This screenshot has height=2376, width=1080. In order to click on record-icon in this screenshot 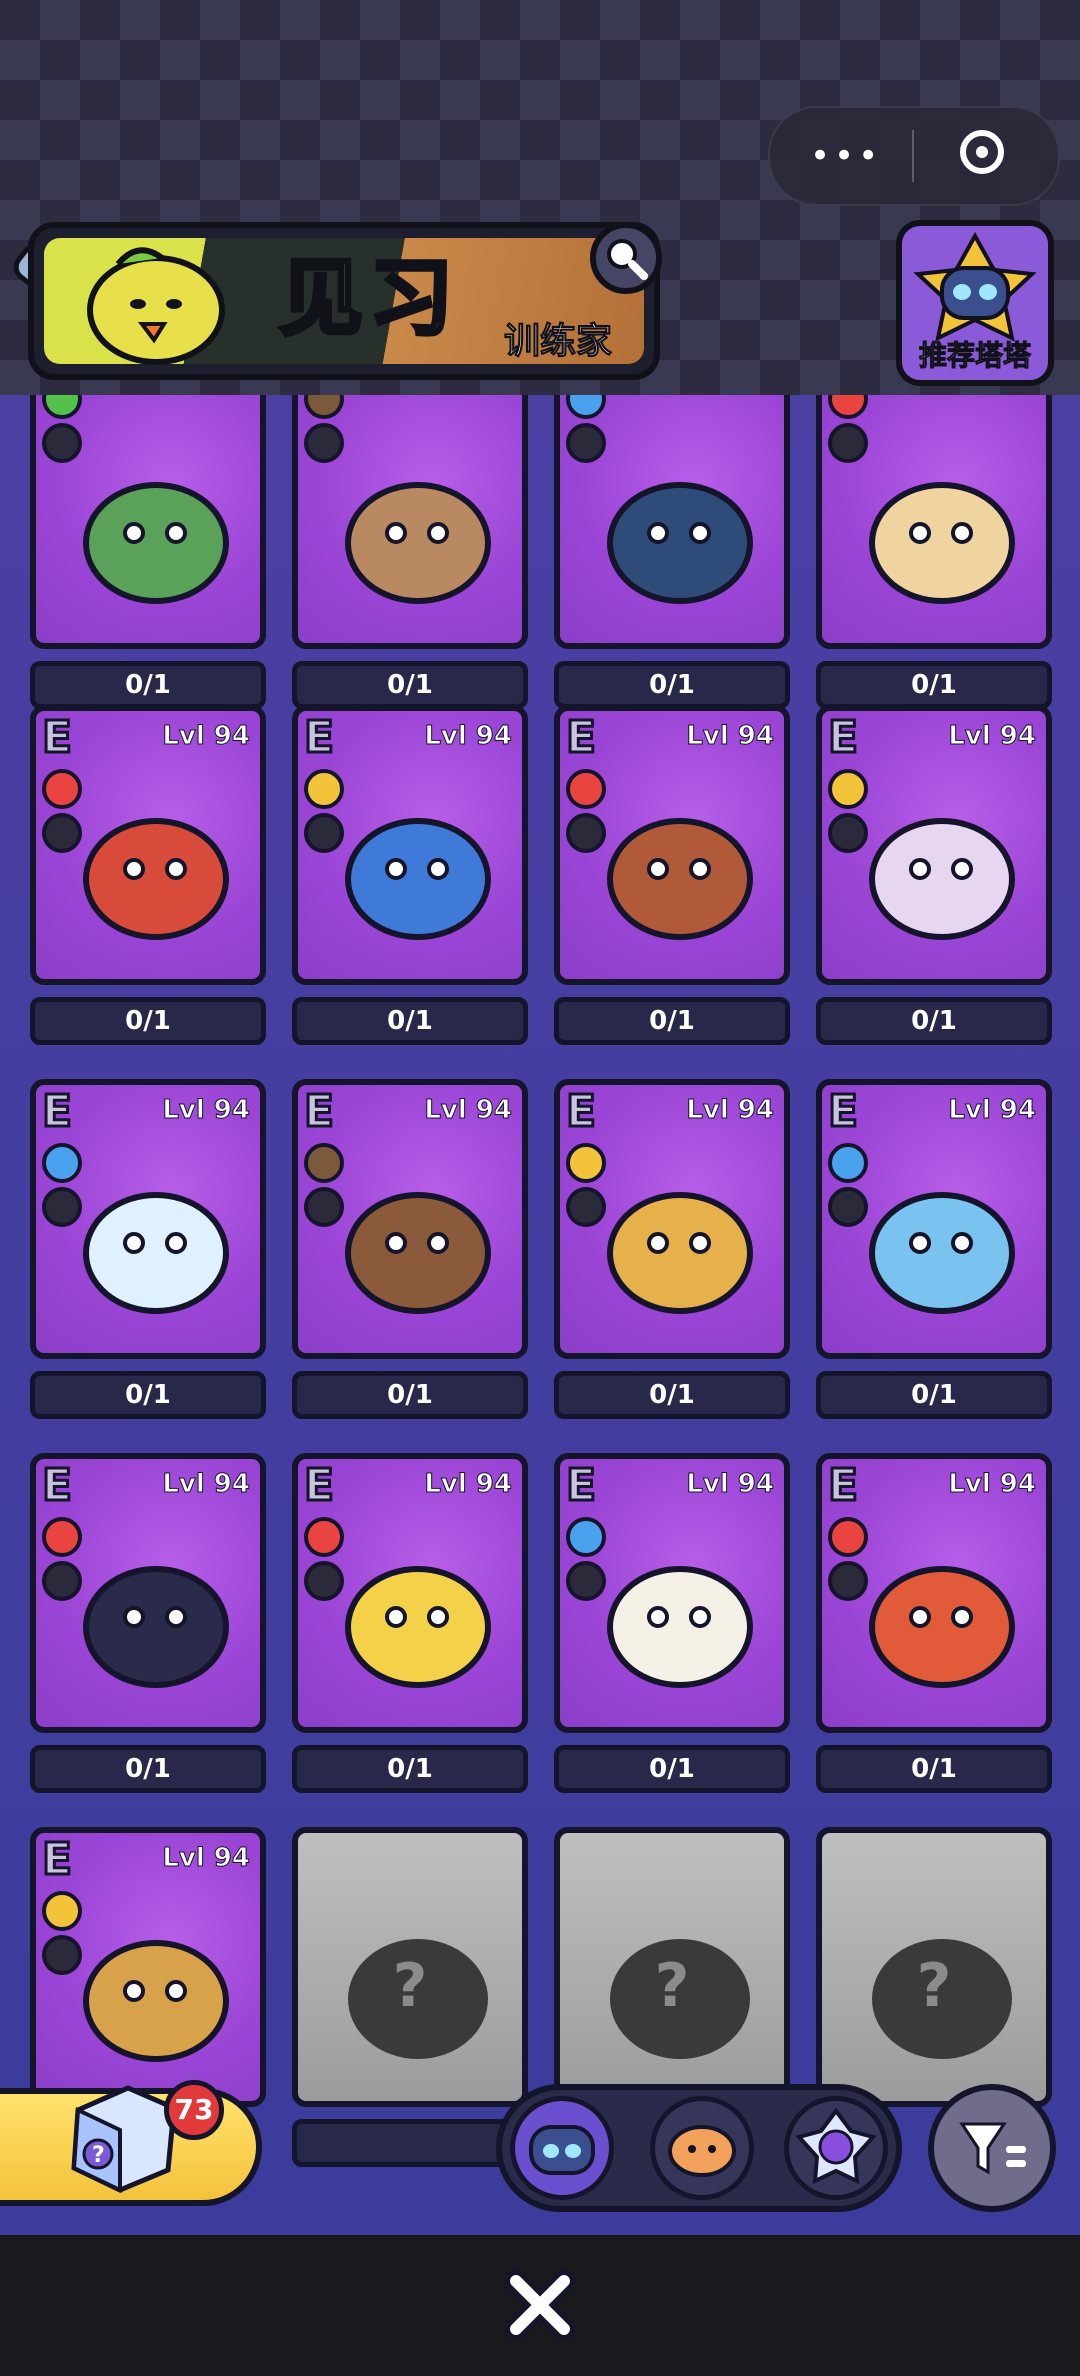, I will do `click(982, 152)`.